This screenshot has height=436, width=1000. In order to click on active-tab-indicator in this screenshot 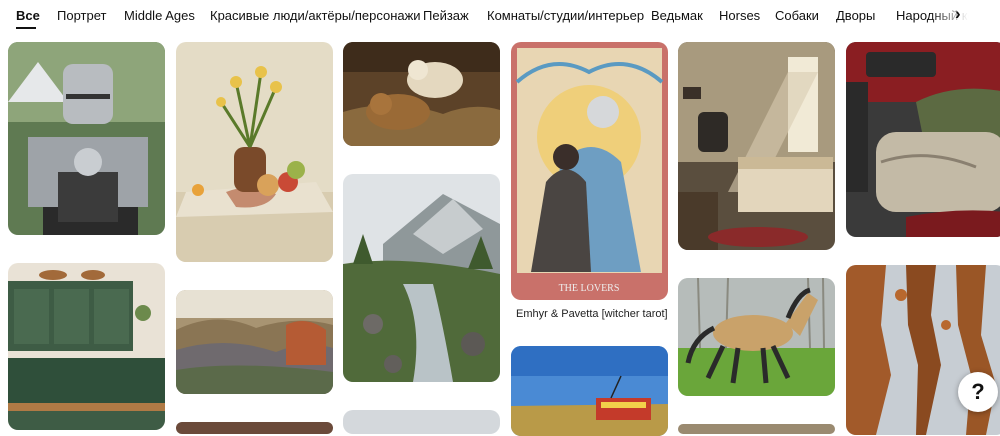, I will do `click(26, 28)`.